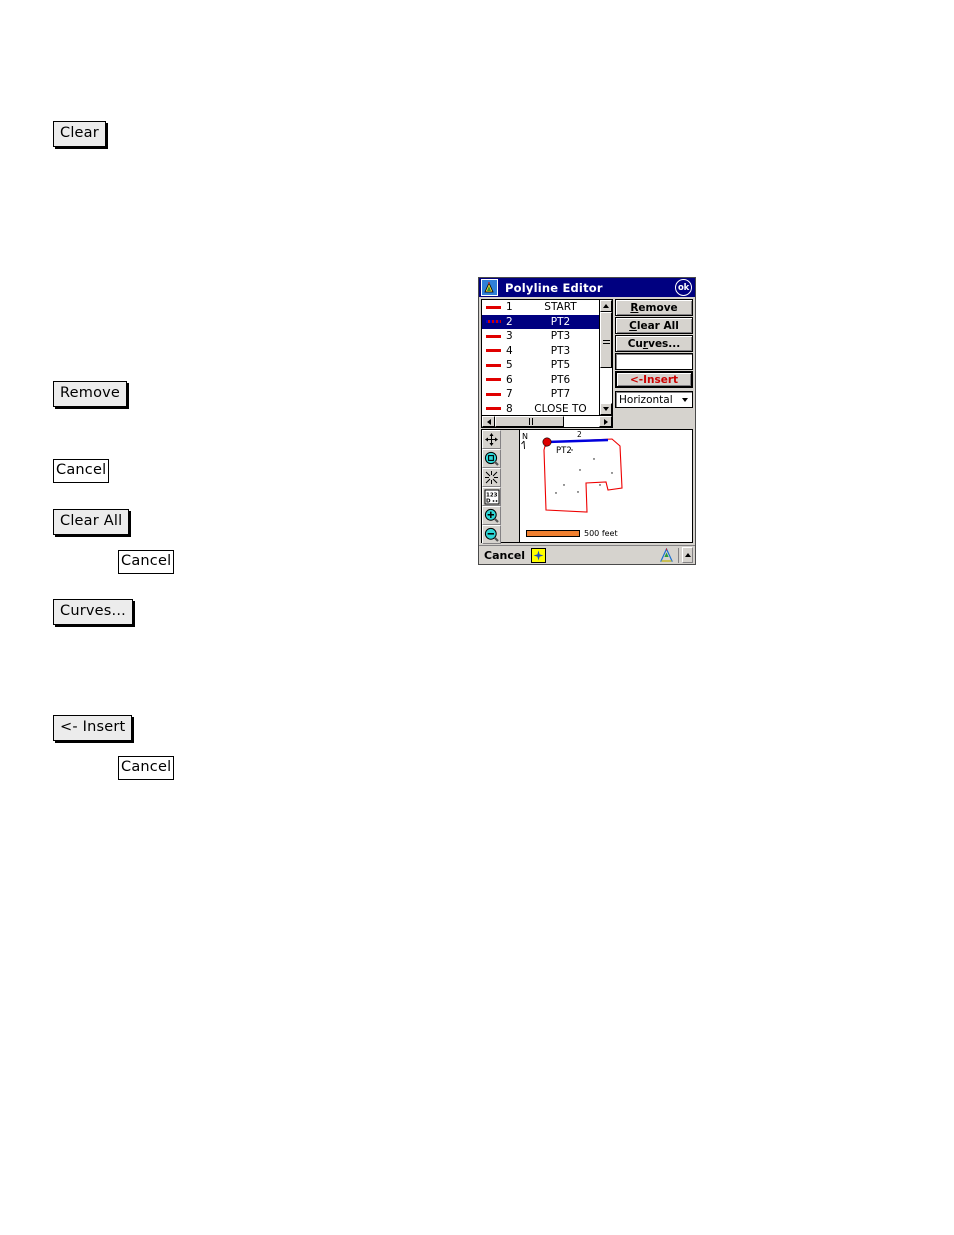 The image size is (954, 1235). Describe the element at coordinates (540, 394) in the screenshot. I see `list-item: 7 PT7` at that location.